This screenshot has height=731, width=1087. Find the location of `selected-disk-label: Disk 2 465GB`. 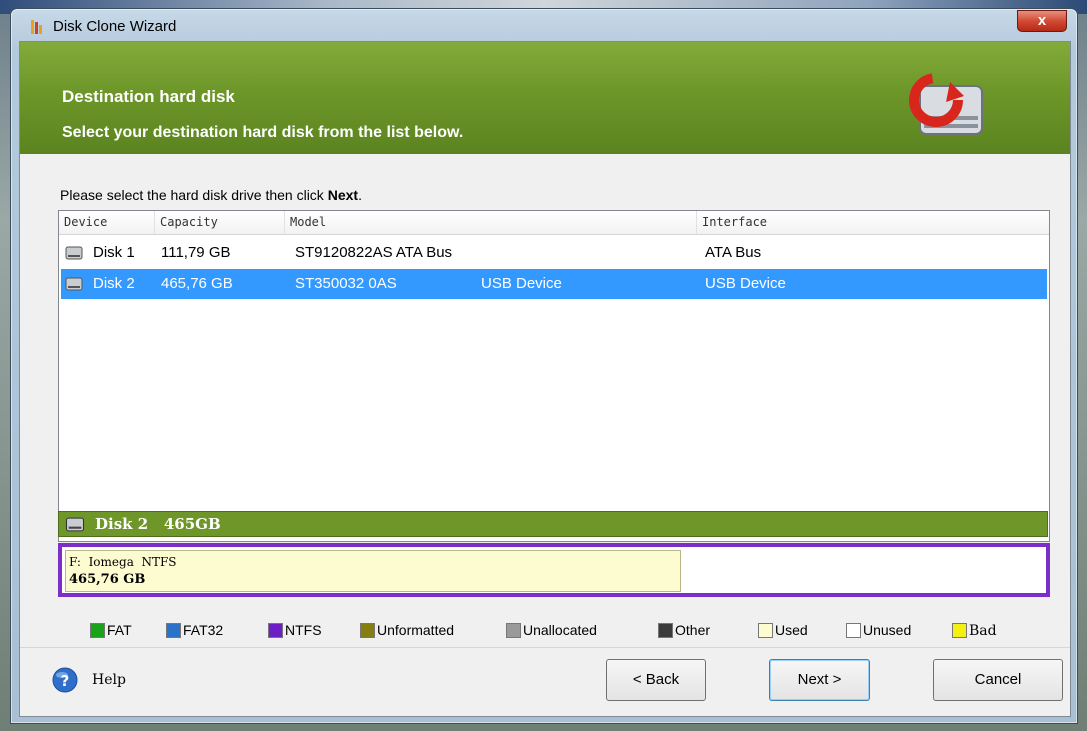

selected-disk-label: Disk 2 465GB is located at coordinates (158, 524).